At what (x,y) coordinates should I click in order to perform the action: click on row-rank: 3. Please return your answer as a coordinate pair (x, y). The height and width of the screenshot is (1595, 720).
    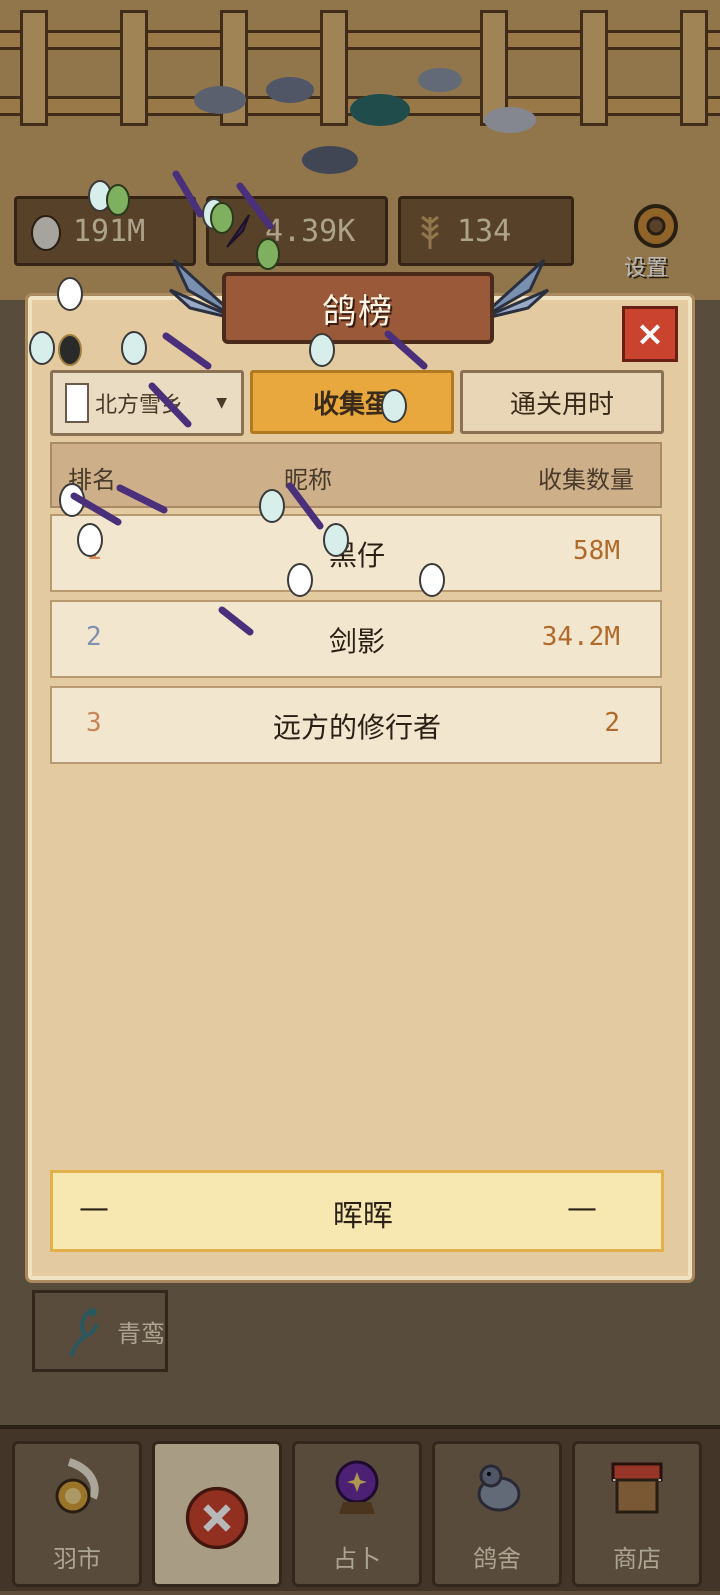
    Looking at the image, I should click on (94, 723).